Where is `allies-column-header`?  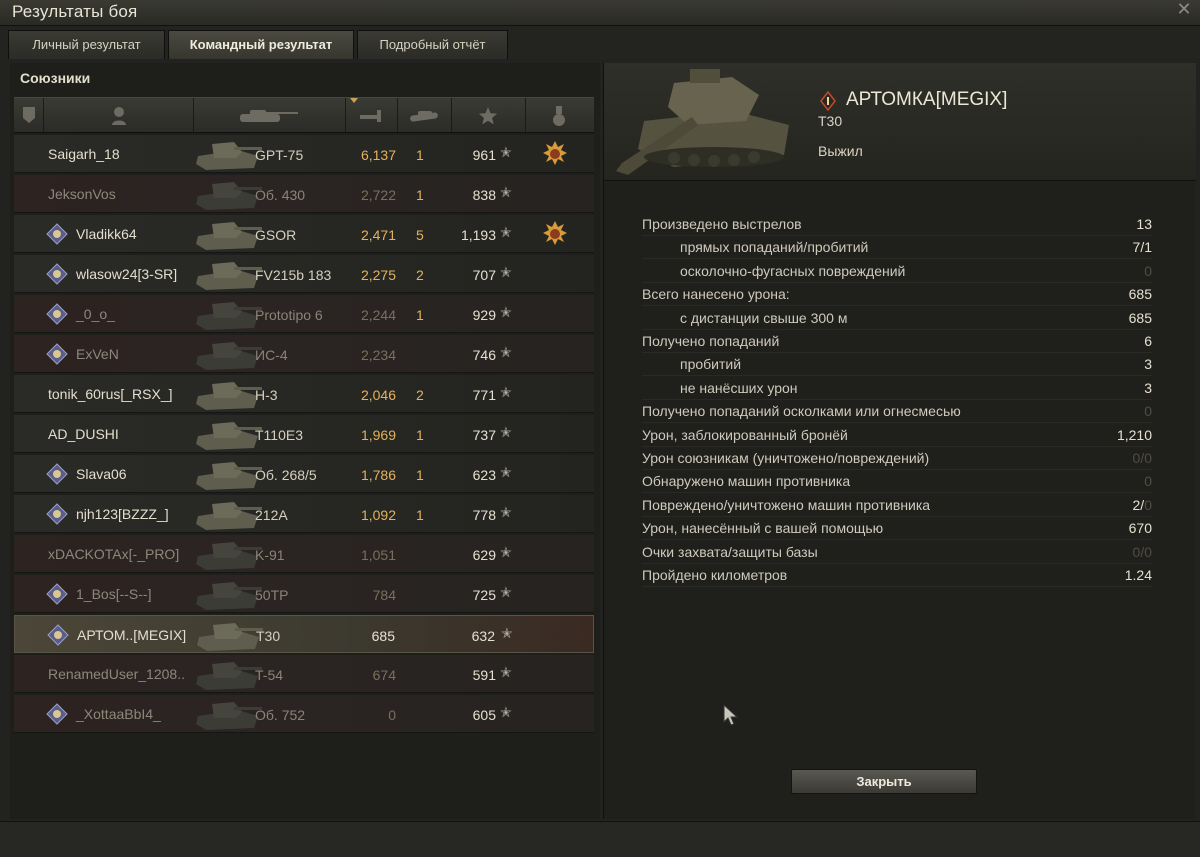
allies-column-header is located at coordinates (304, 115).